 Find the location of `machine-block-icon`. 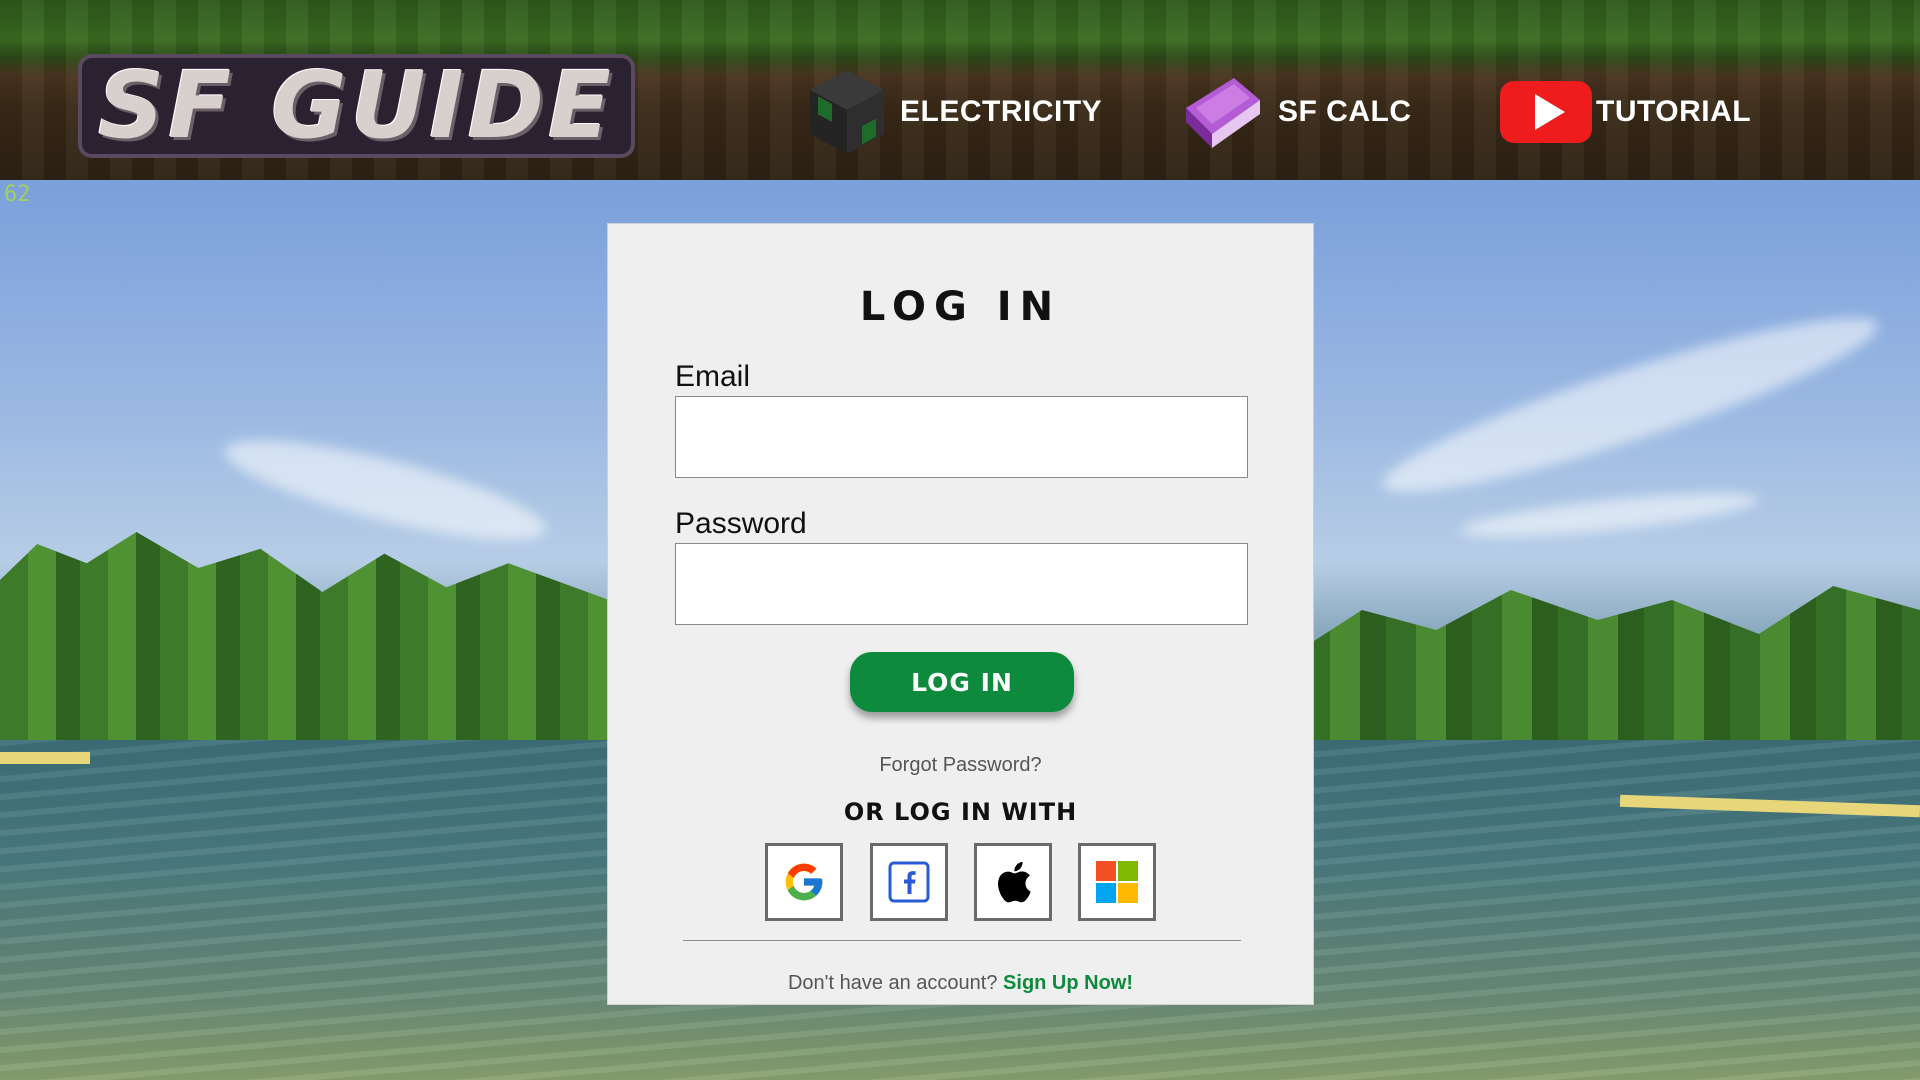

machine-block-icon is located at coordinates (847, 112).